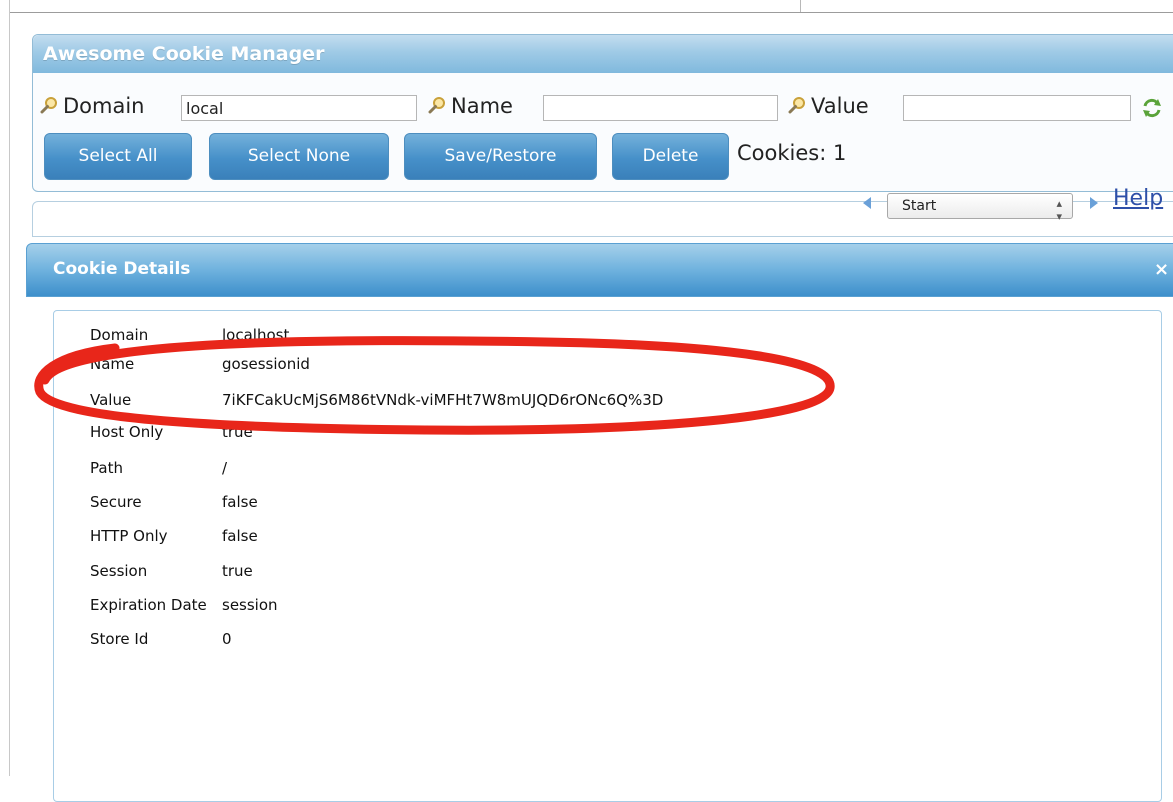  I want to click on next-arrow-icon, so click(1094, 203).